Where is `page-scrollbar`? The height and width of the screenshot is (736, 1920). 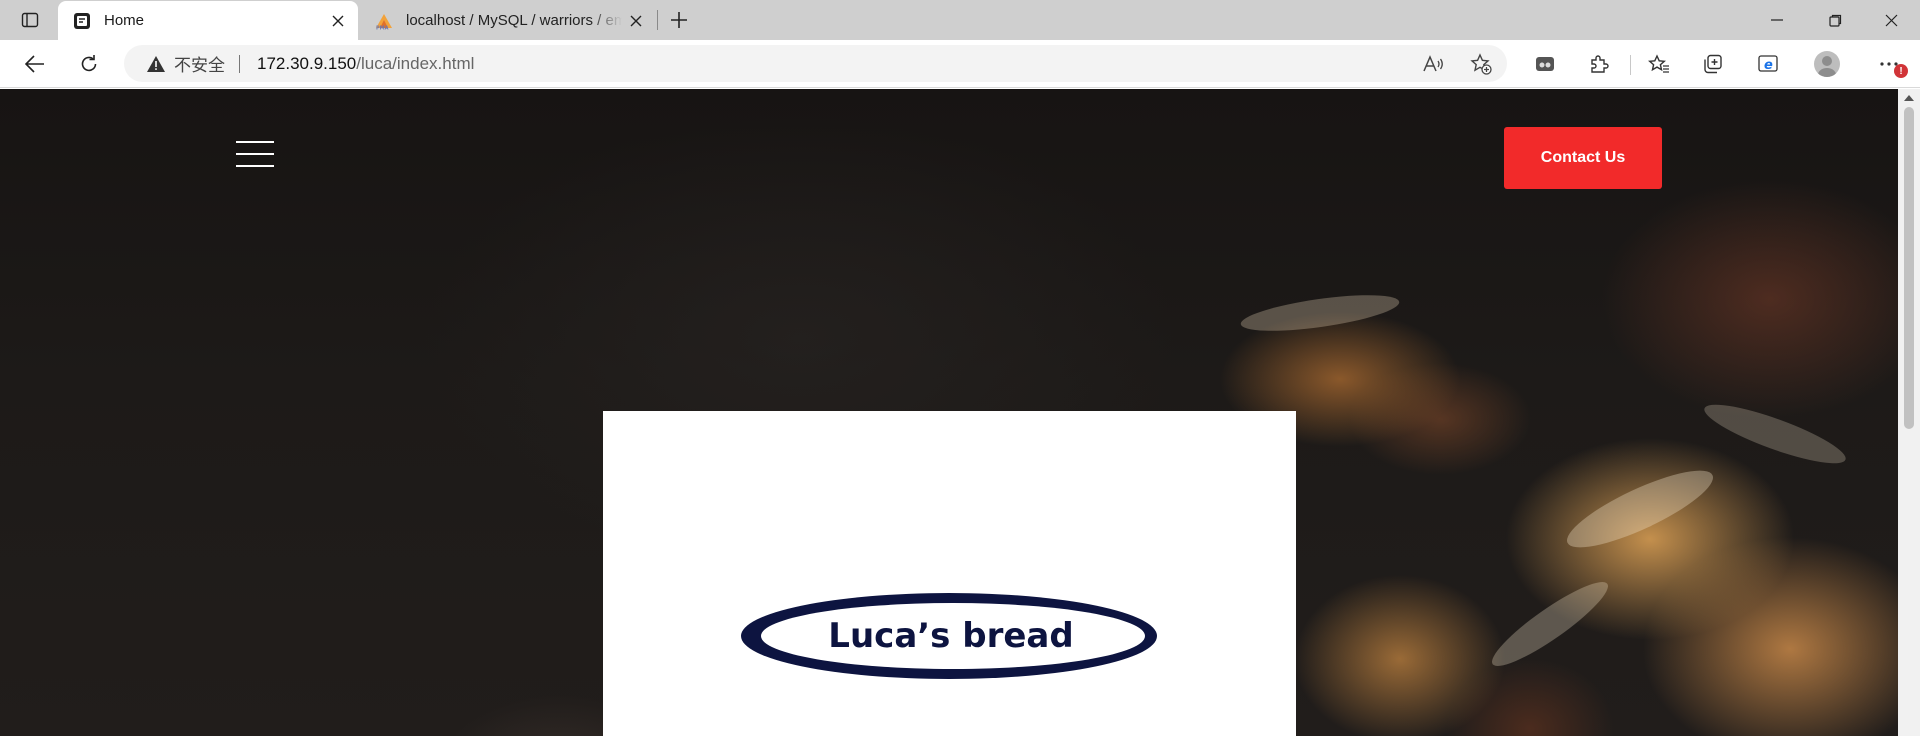
page-scrollbar is located at coordinates (1909, 412).